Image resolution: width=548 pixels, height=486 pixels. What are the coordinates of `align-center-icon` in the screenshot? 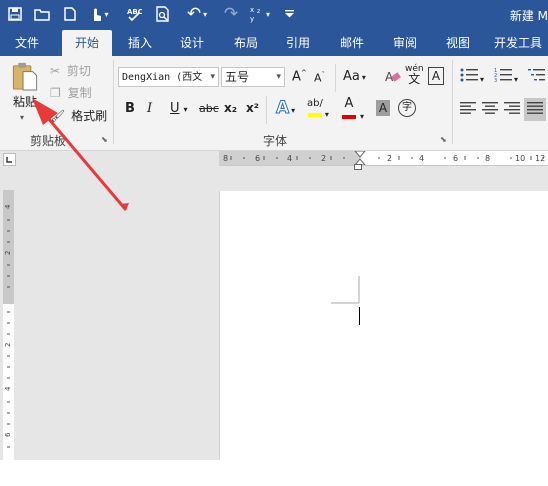 It's located at (490, 109).